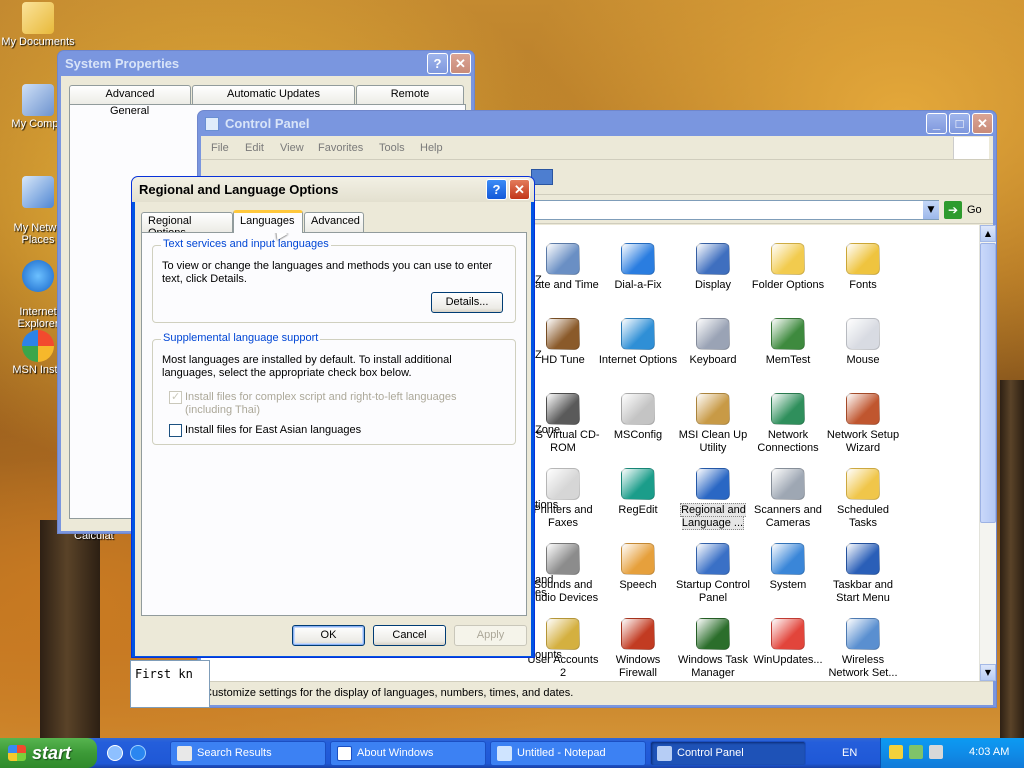 Image resolution: width=1024 pixels, height=768 pixels. Describe the element at coordinates (340, 148) in the screenshot. I see `menu-favorites: Favorites` at that location.